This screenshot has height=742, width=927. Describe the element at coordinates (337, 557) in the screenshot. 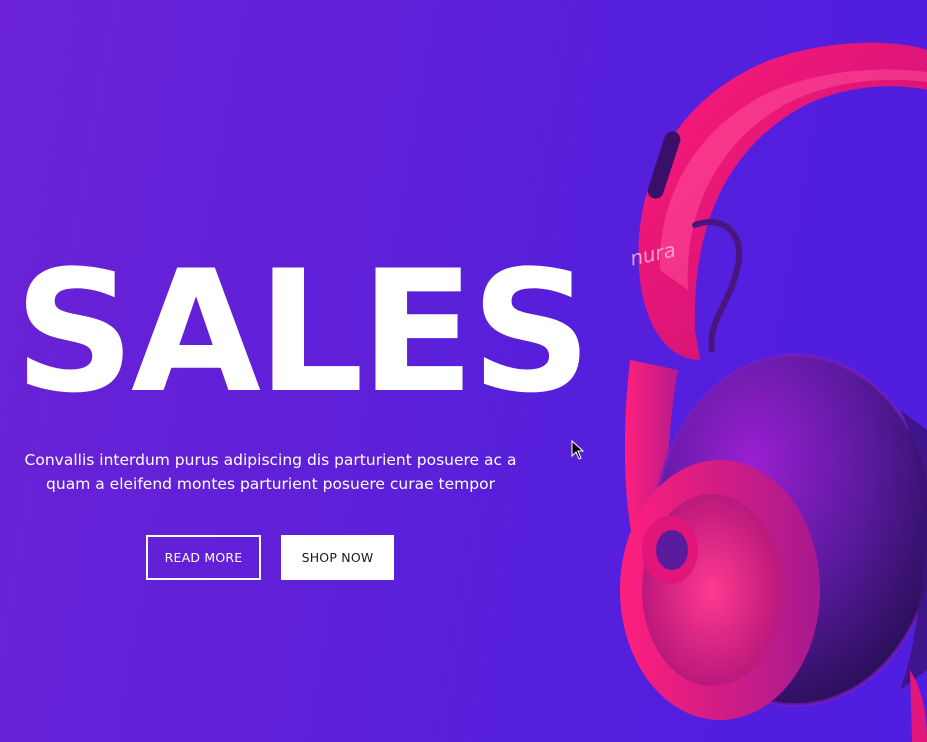

I see `shop-now-button: SHOP NOW` at that location.